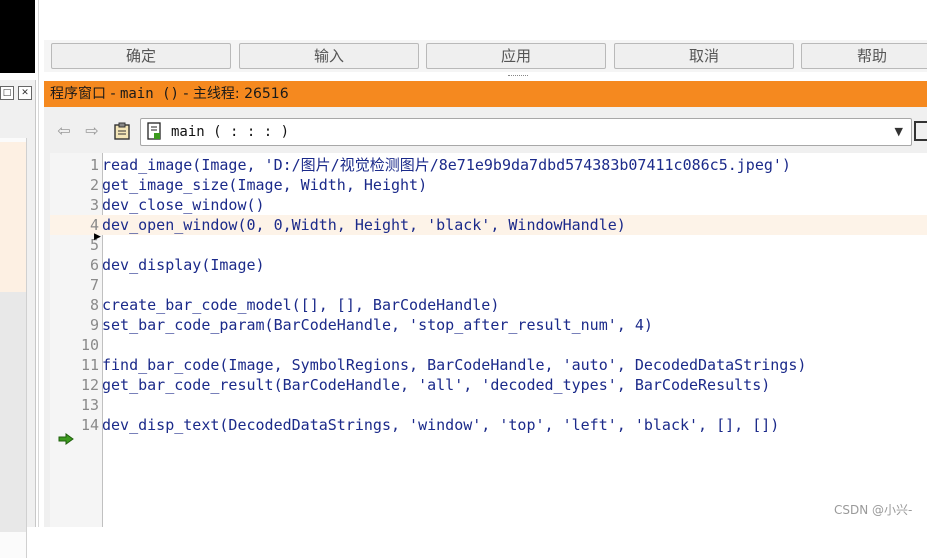 Image resolution: width=927 pixels, height=558 pixels. What do you see at coordinates (17, 36) in the screenshot?
I see `left-dark-area` at bounding box center [17, 36].